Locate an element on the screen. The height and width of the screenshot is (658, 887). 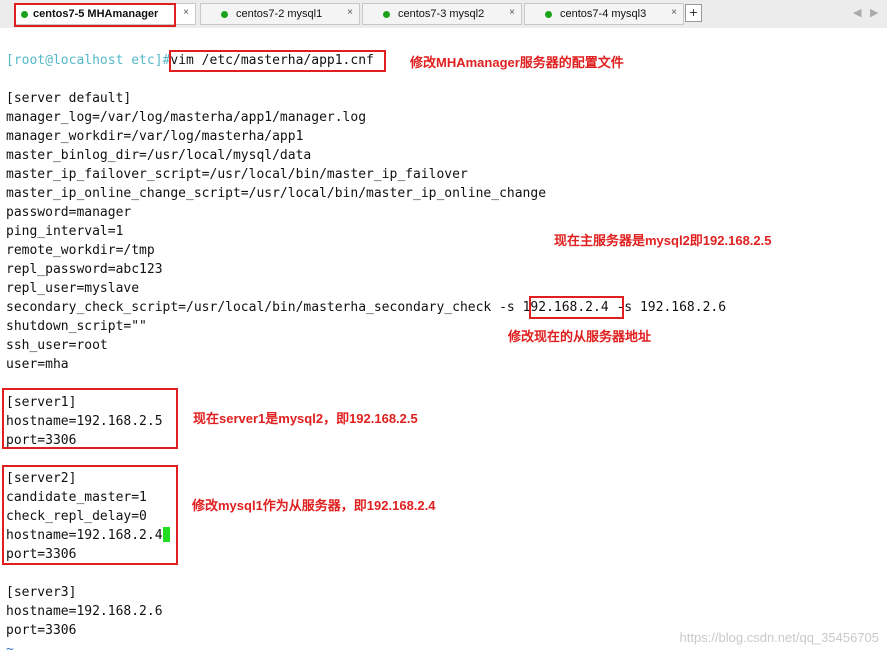
config-line: ssh_user=root is located at coordinates (57, 345).